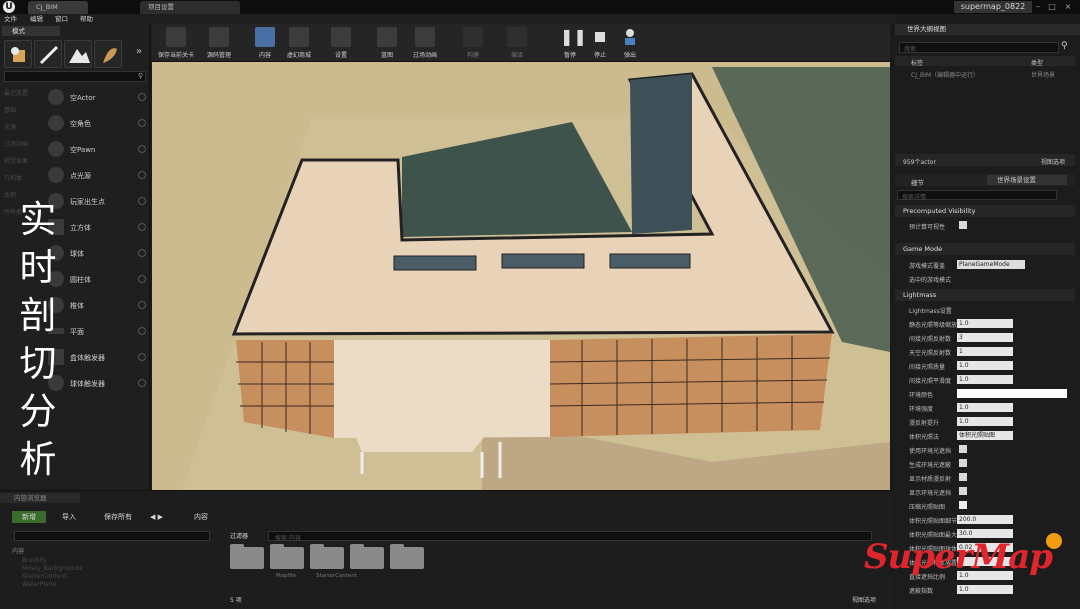  Describe the element at coordinates (985, 211) in the screenshot. I see `section-precomputed-visibility: Precomputed Visibility` at that location.